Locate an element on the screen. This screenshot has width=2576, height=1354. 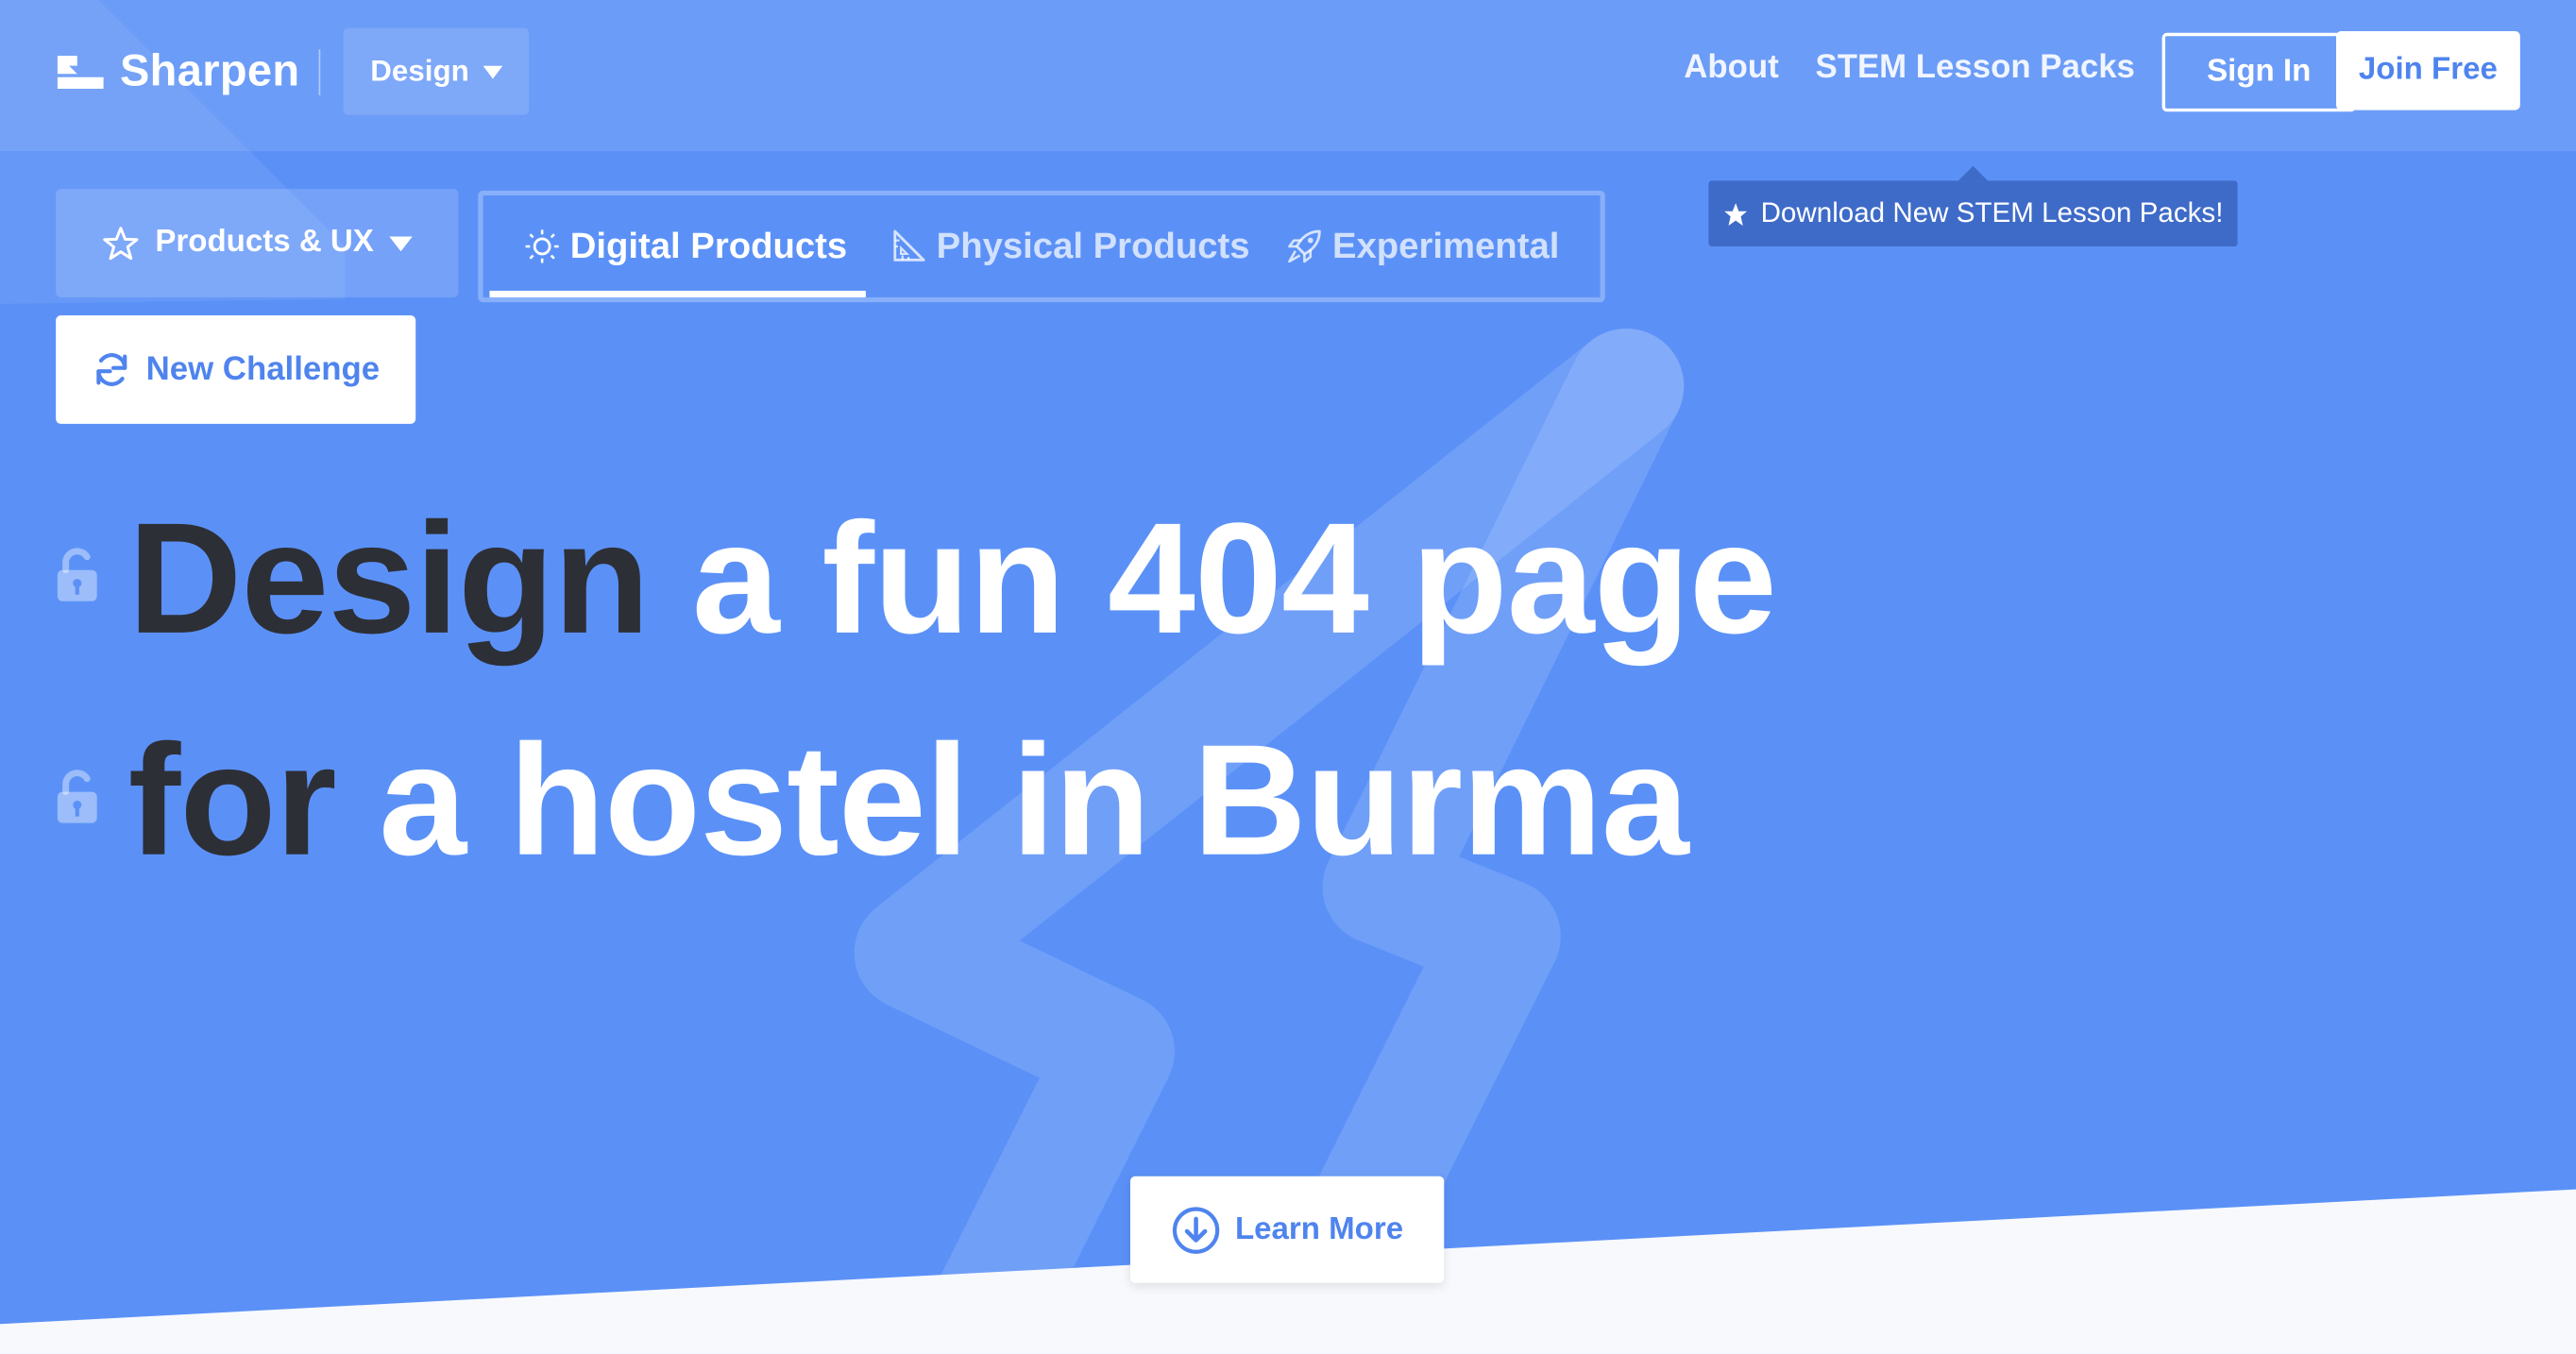
hero-bottom-slant is located at coordinates (1288, 1271).